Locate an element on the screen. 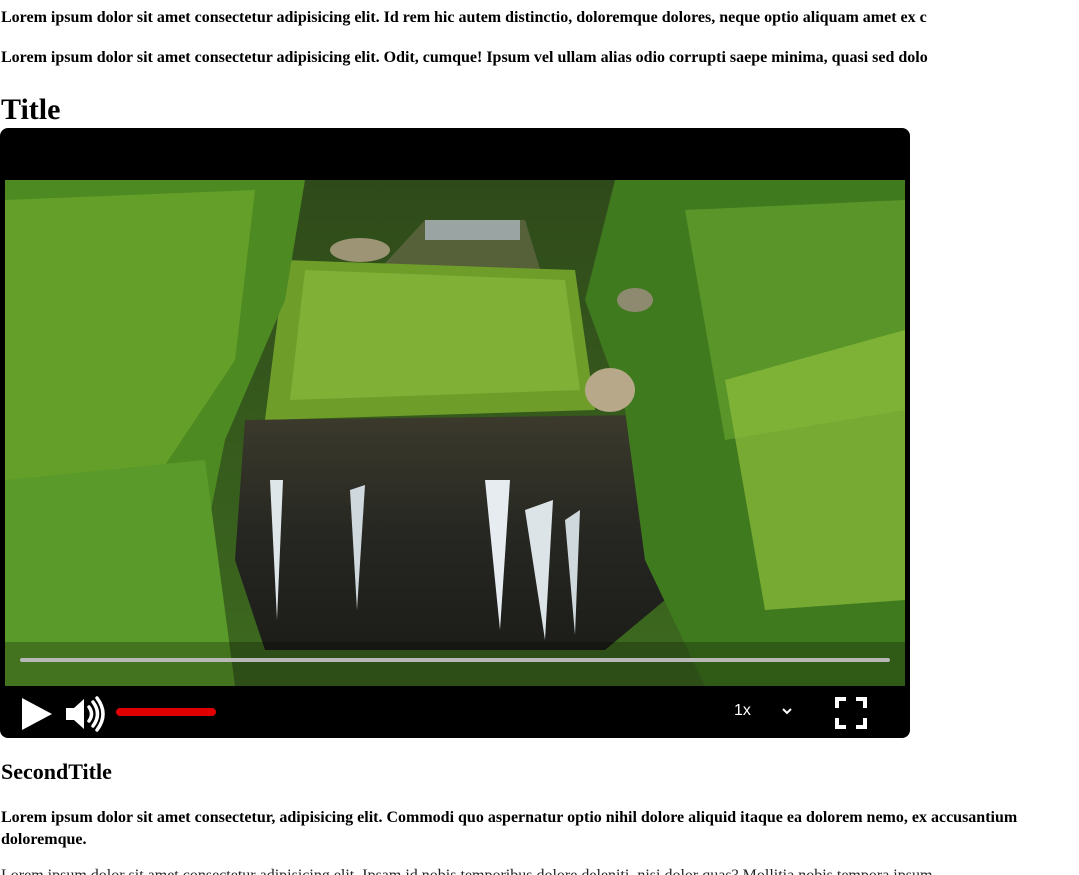  volume-slider is located at coordinates (166, 712).